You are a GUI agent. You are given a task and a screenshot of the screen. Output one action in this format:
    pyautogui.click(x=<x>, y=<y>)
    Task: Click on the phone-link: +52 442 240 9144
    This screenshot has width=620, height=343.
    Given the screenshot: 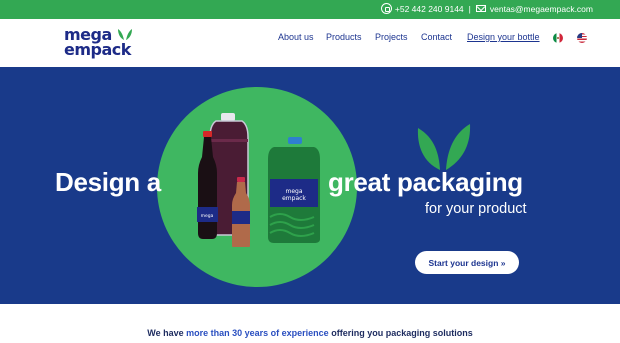 What is the action you would take?
    pyautogui.click(x=429, y=9)
    